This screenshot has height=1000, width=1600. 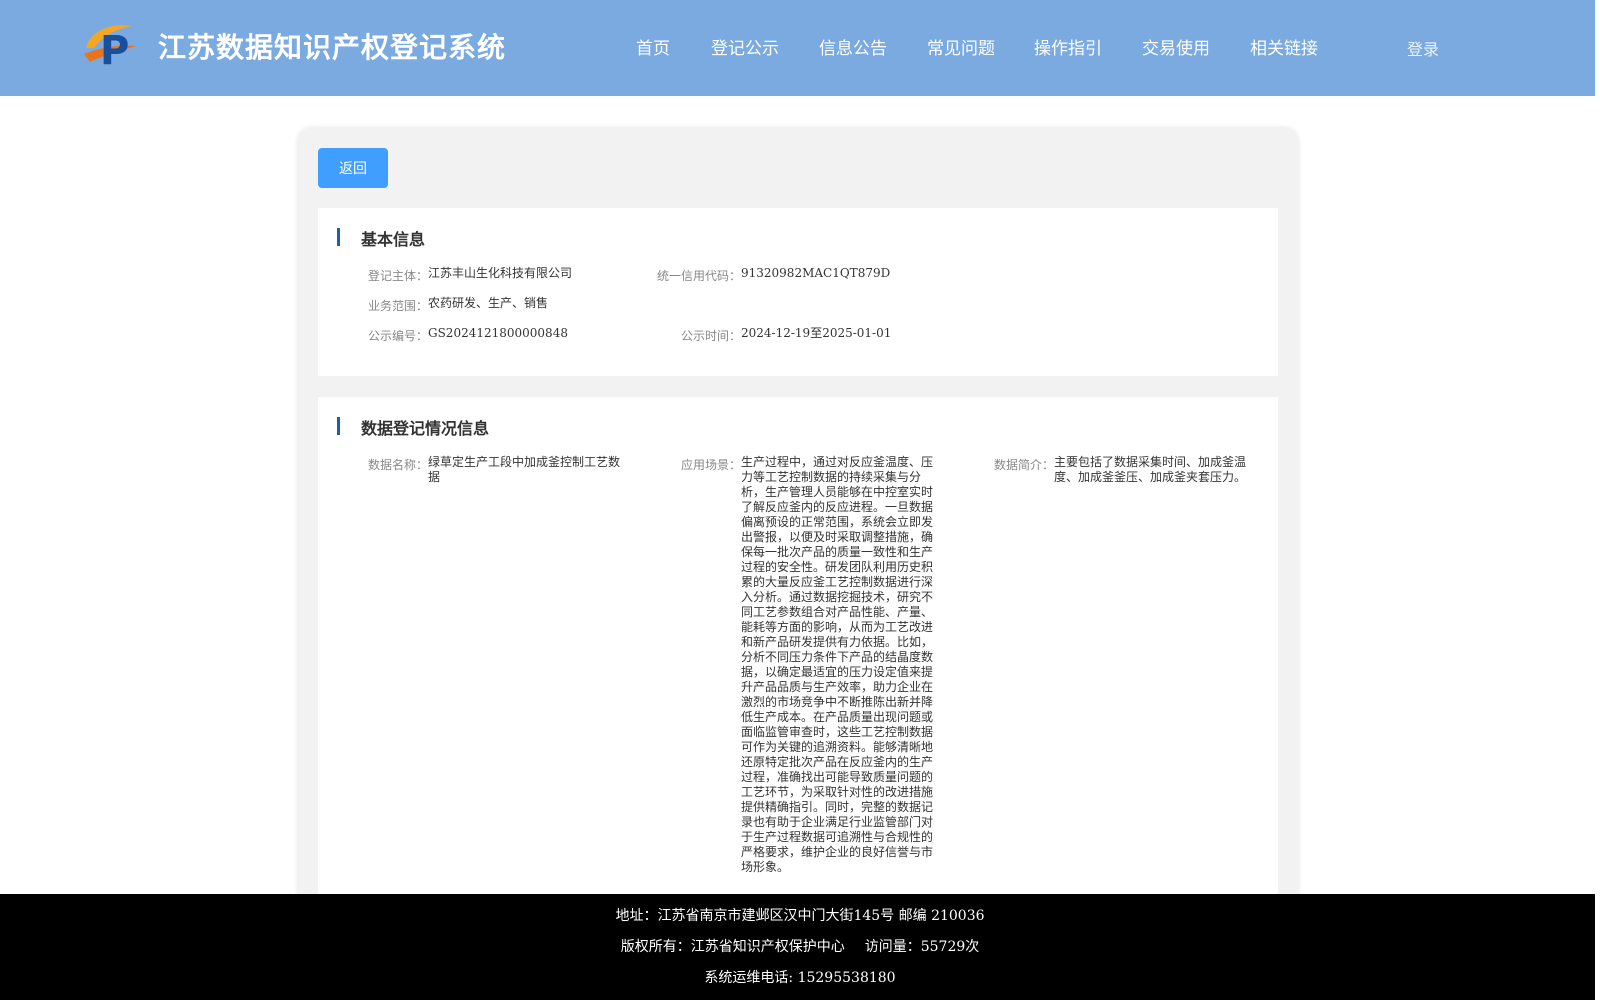 What do you see at coordinates (853, 46) in the screenshot?
I see `nav-announcements: 信息公告` at bounding box center [853, 46].